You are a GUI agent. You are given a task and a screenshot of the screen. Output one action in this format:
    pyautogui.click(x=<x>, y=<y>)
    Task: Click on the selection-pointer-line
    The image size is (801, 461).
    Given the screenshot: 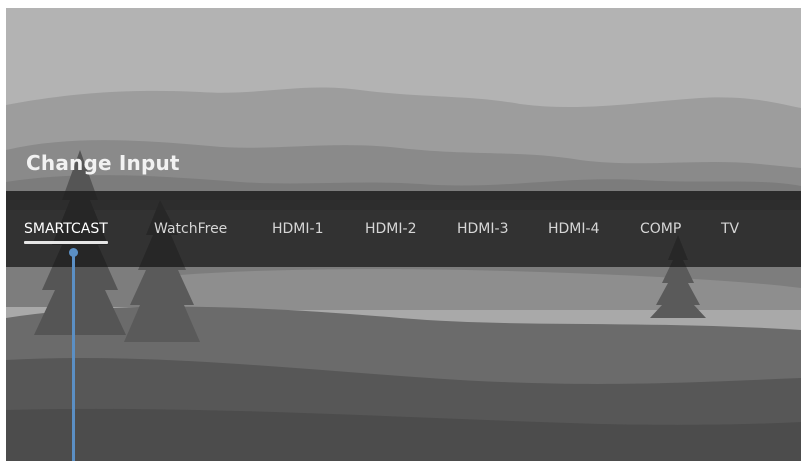 What is the action you would take?
    pyautogui.click(x=73, y=357)
    